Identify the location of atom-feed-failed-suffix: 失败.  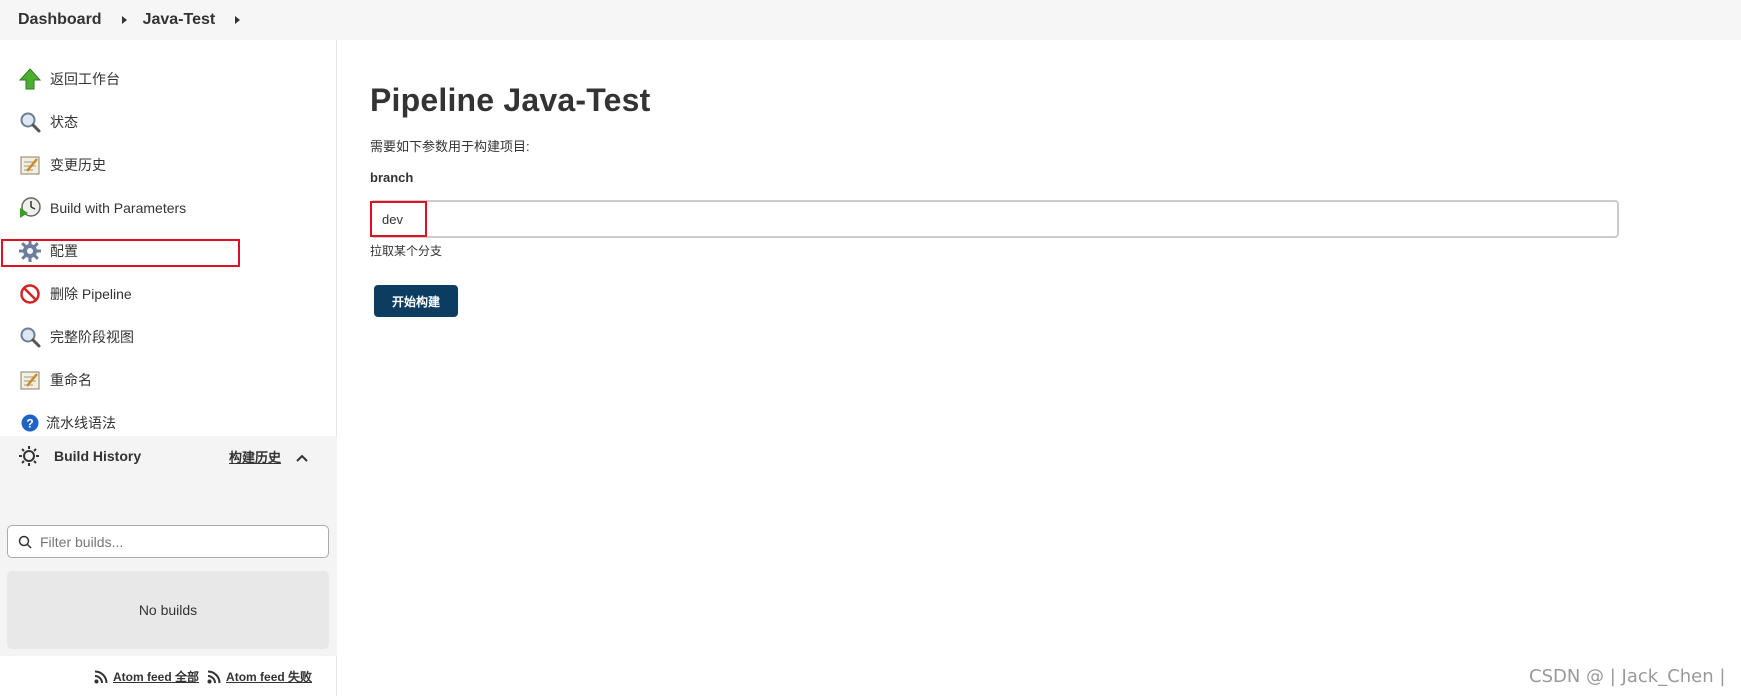
(300, 677).